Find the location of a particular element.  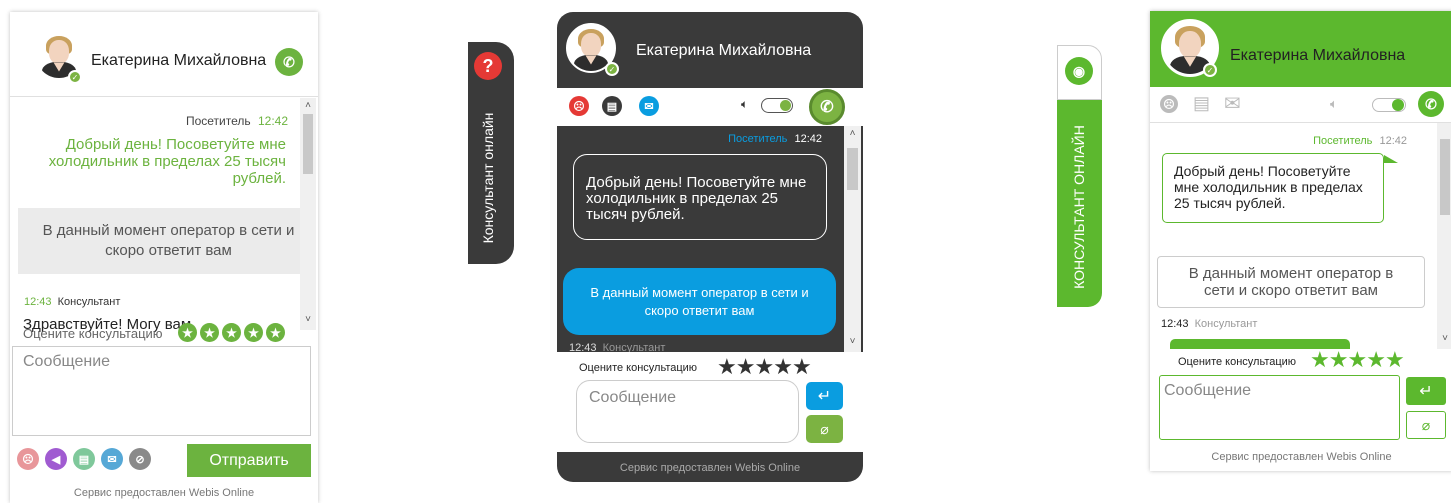

bottom-panel: Оцените консультацию ★★★★★ Сообщение ↵ ⌀ is located at coordinates (710, 402).